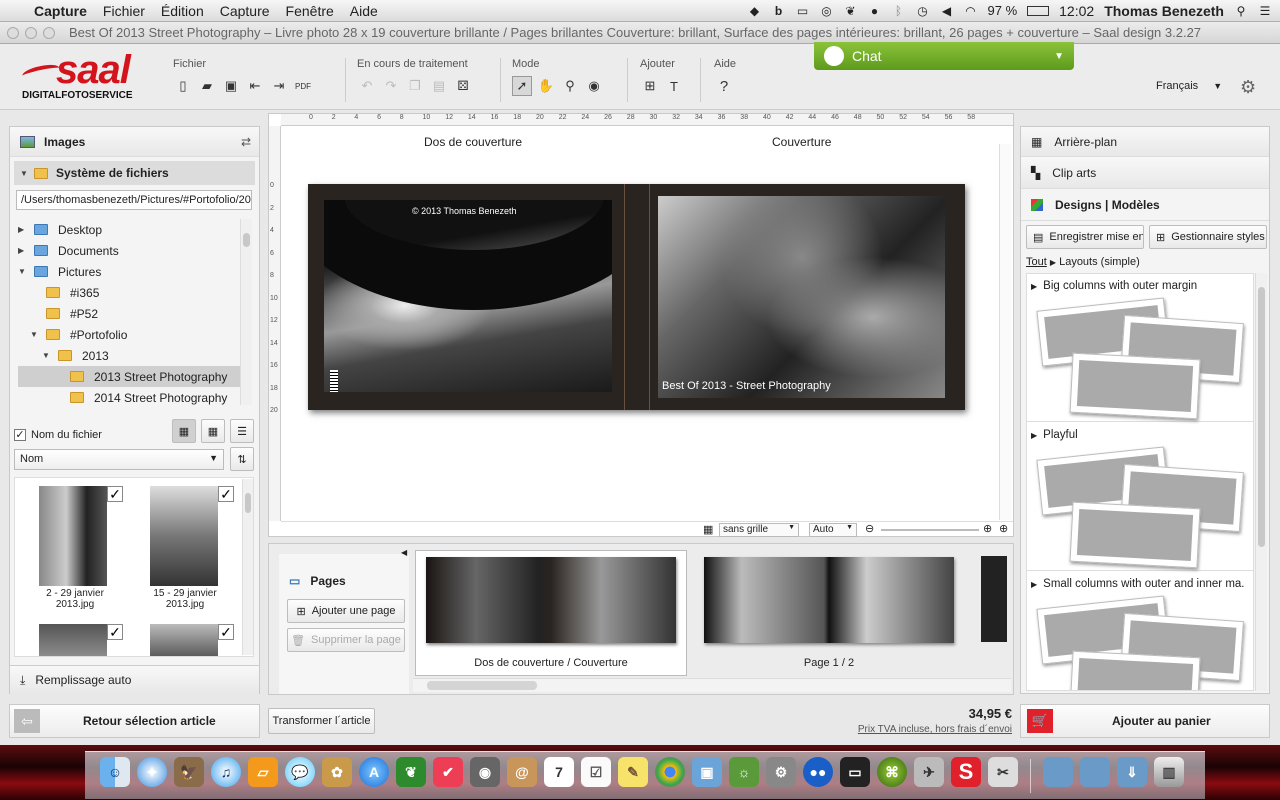  Describe the element at coordinates (134, 142) in the screenshot. I see `images-header: Images ⇄` at that location.